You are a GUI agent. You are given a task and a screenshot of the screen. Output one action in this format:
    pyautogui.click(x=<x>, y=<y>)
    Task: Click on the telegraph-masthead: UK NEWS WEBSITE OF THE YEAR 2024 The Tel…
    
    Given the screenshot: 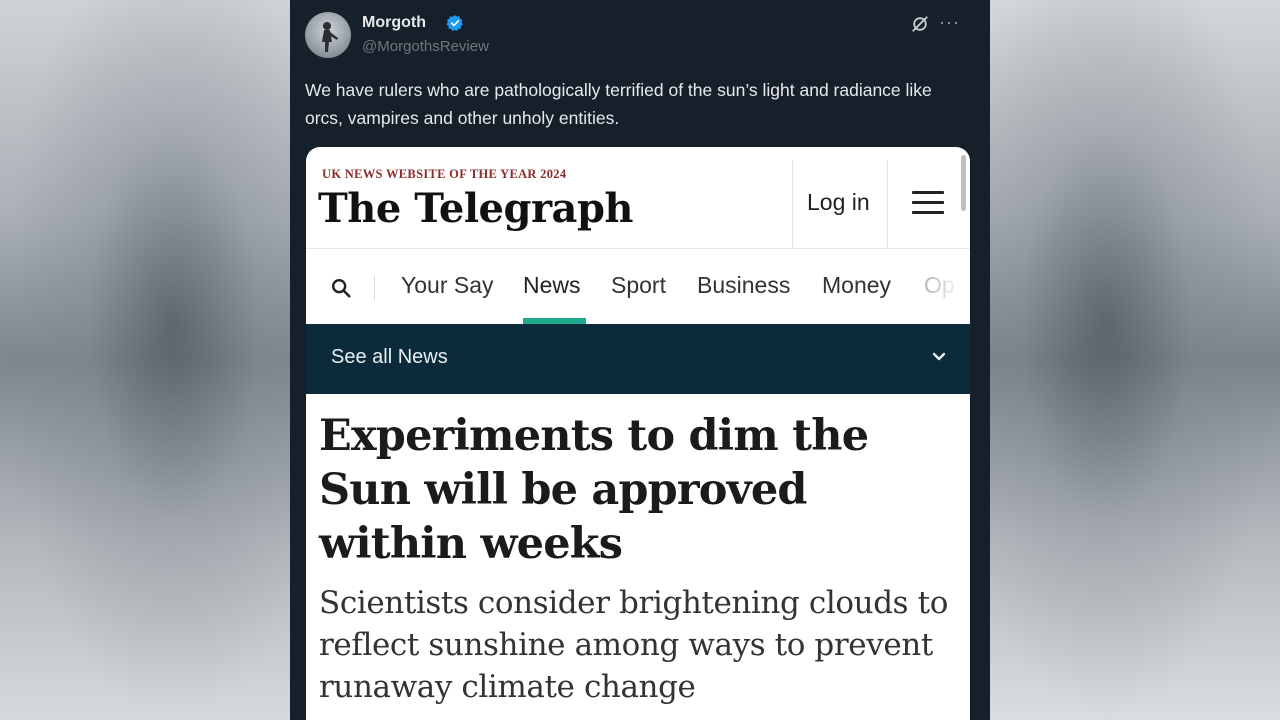 What is the action you would take?
    pyautogui.click(x=638, y=198)
    